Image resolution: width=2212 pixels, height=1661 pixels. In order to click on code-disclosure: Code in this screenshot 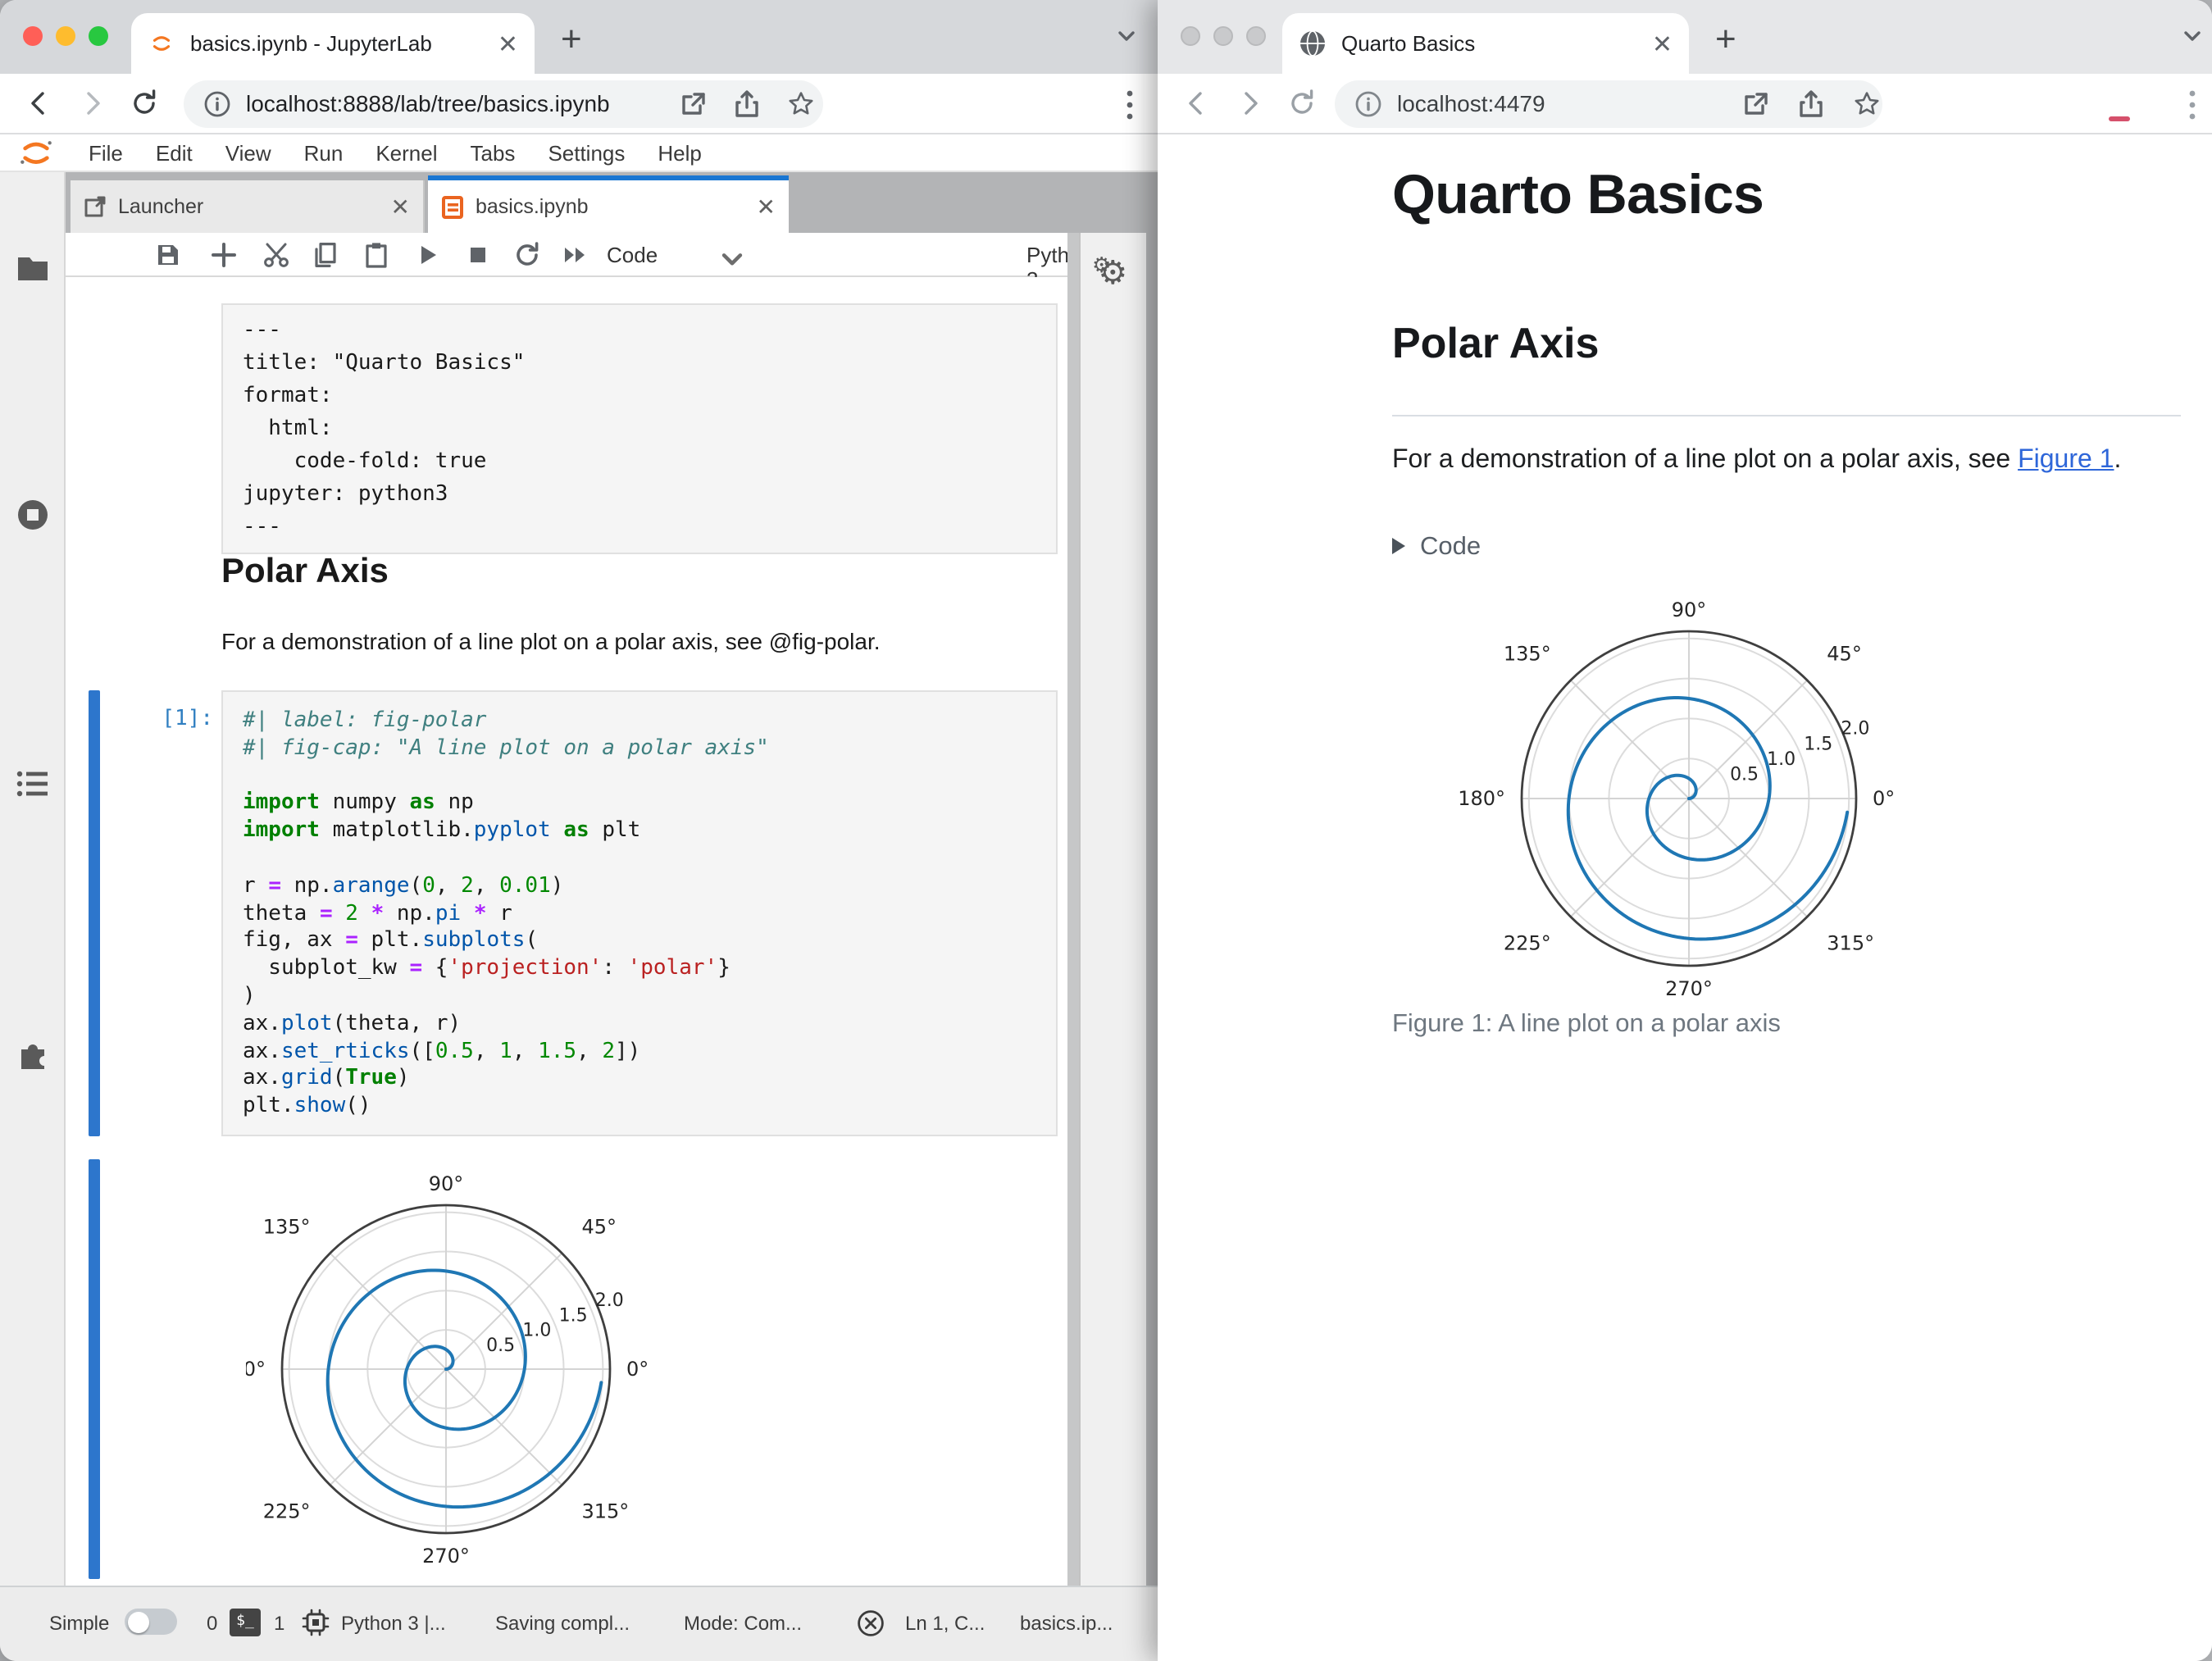, I will do `click(1436, 547)`.